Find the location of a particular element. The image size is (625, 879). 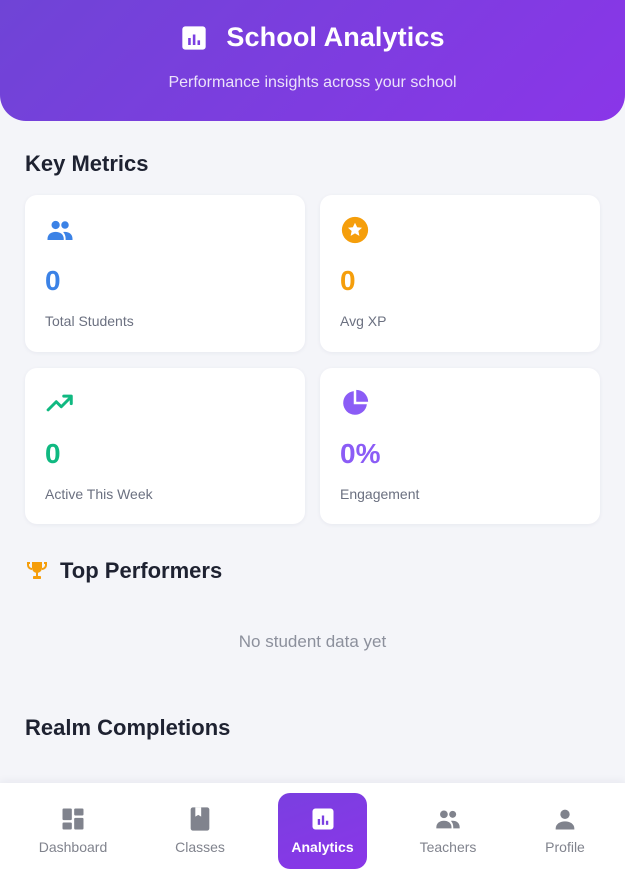

nav-item-classes: Classes is located at coordinates (200, 831).